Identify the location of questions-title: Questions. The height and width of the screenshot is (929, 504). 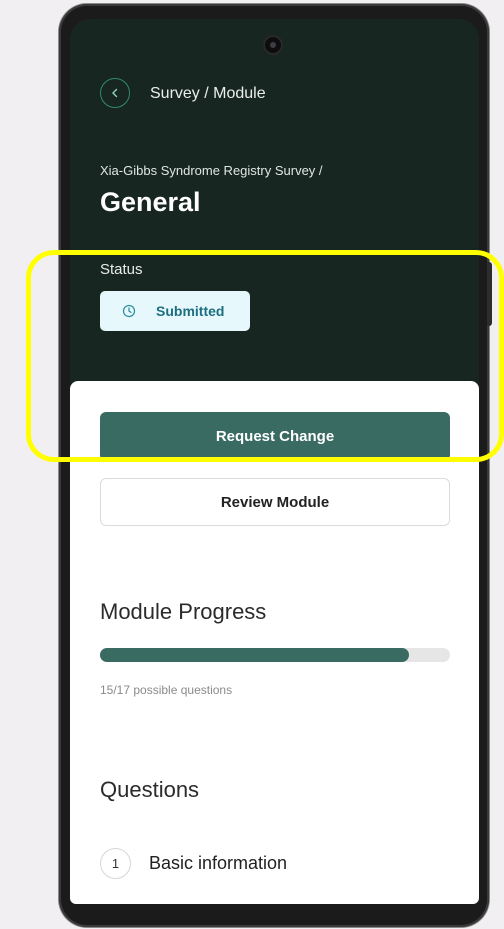
(150, 789).